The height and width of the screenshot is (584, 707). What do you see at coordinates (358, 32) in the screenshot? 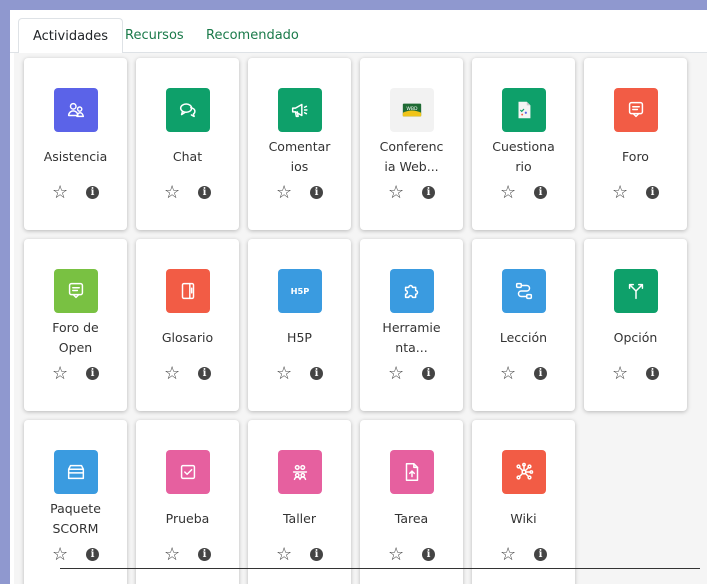
I see `tab-bar: Actividades Recursos Recomendado` at bounding box center [358, 32].